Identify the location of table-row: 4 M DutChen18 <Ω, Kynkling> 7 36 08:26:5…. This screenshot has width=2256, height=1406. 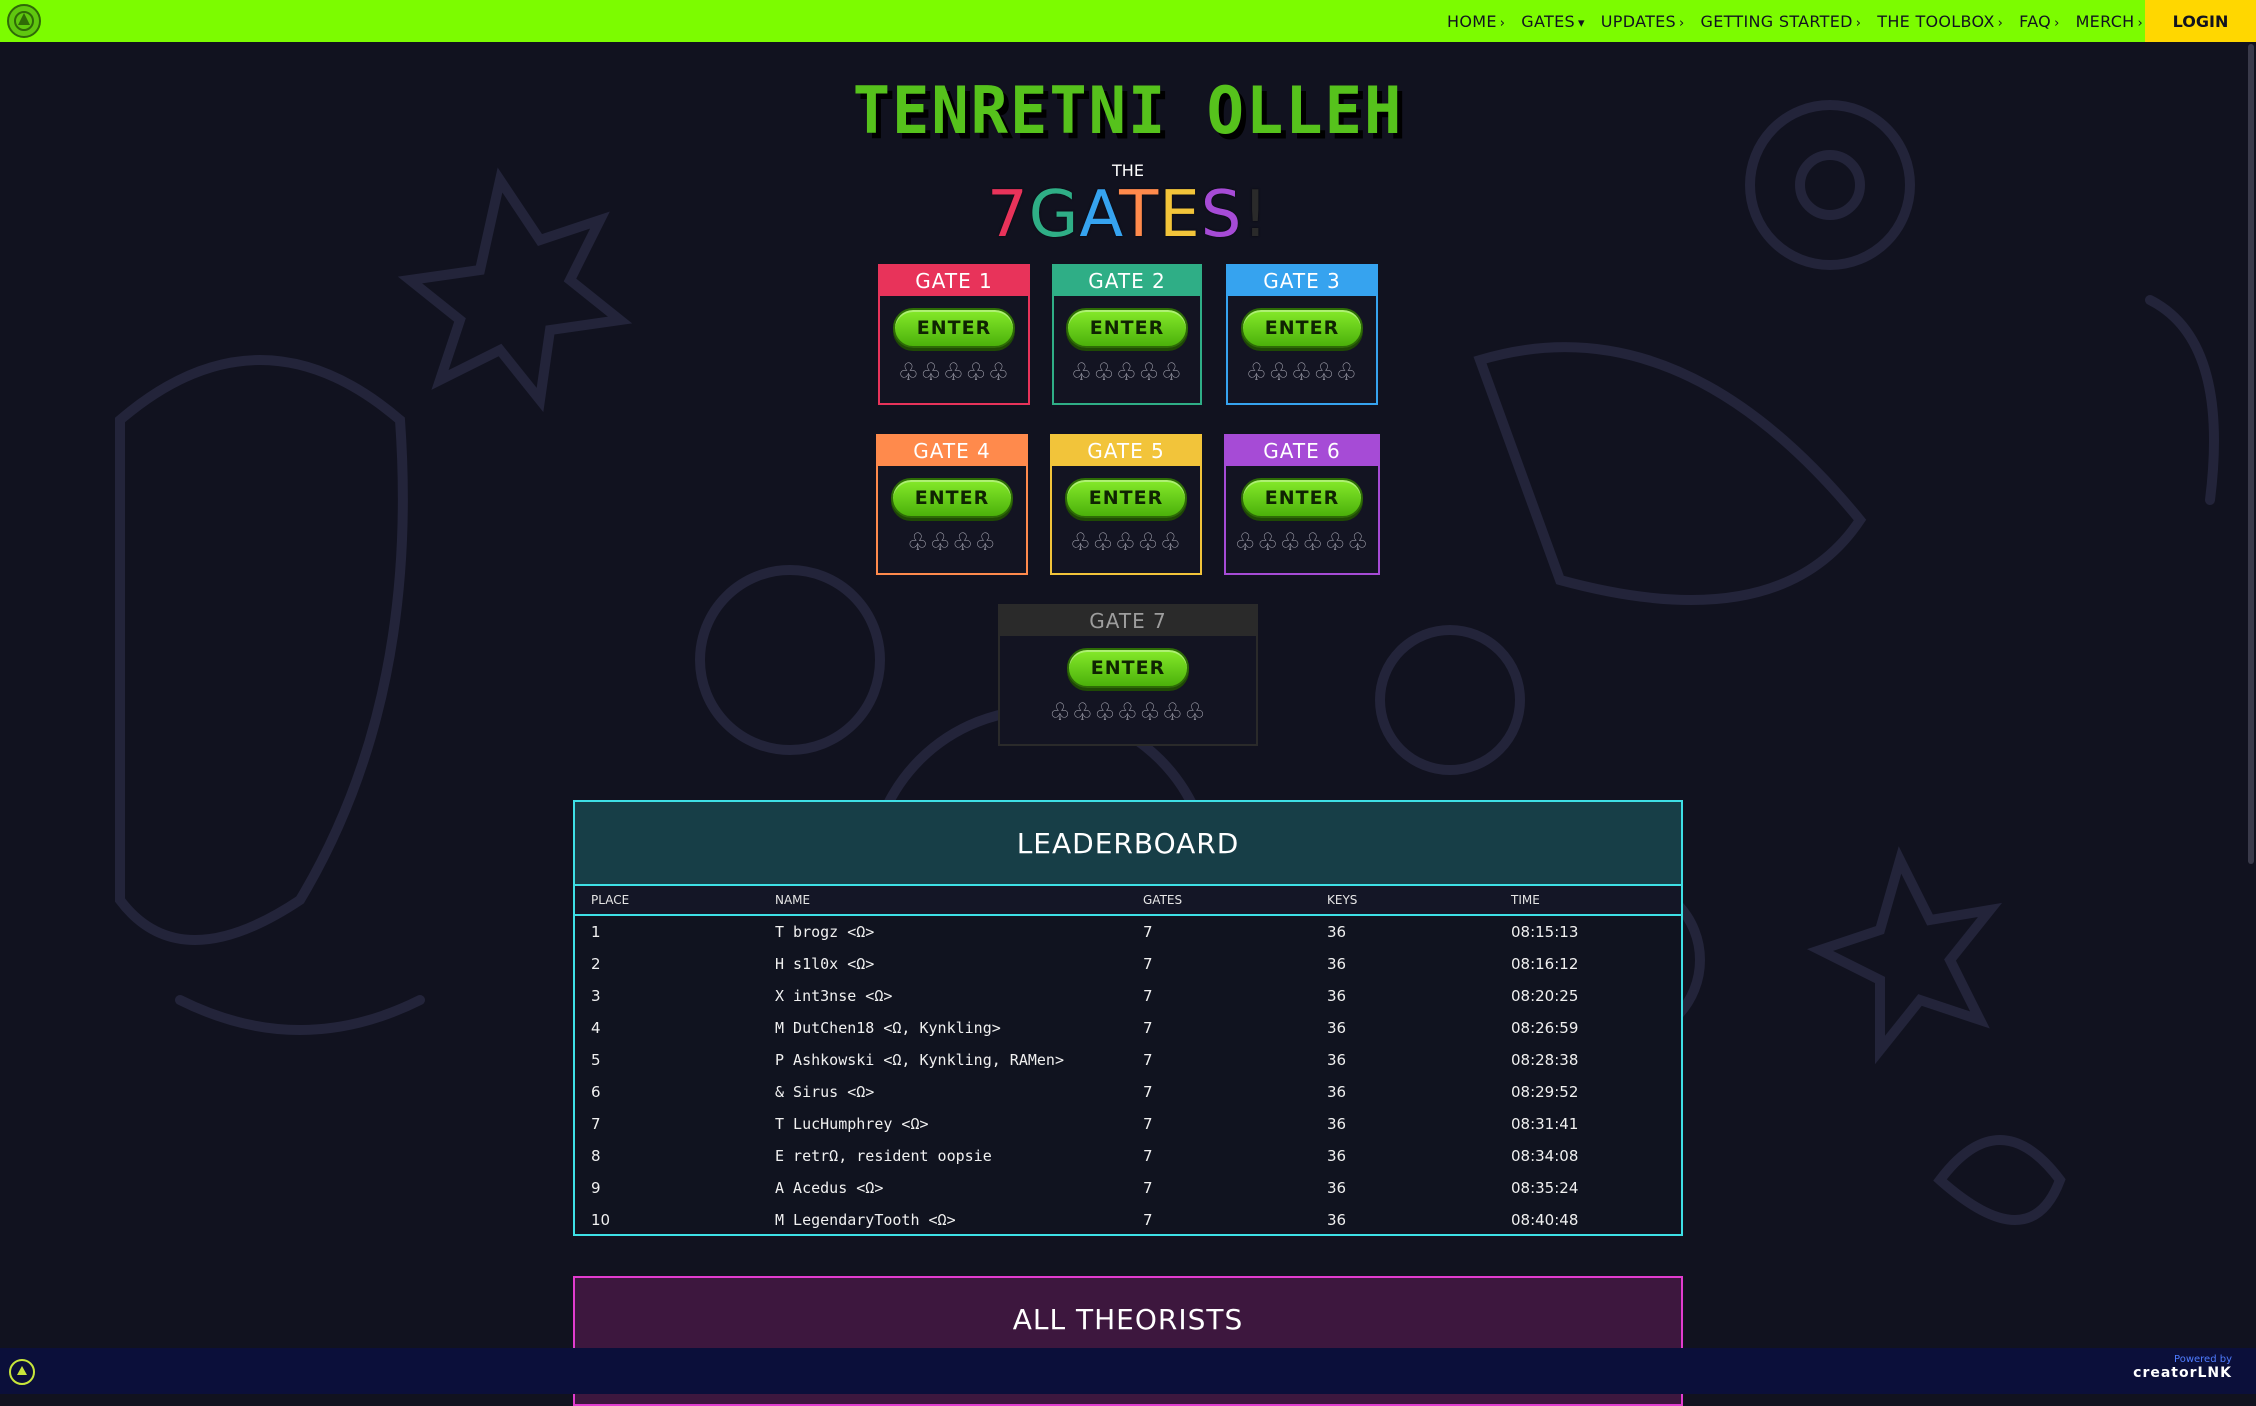
(1128, 1028).